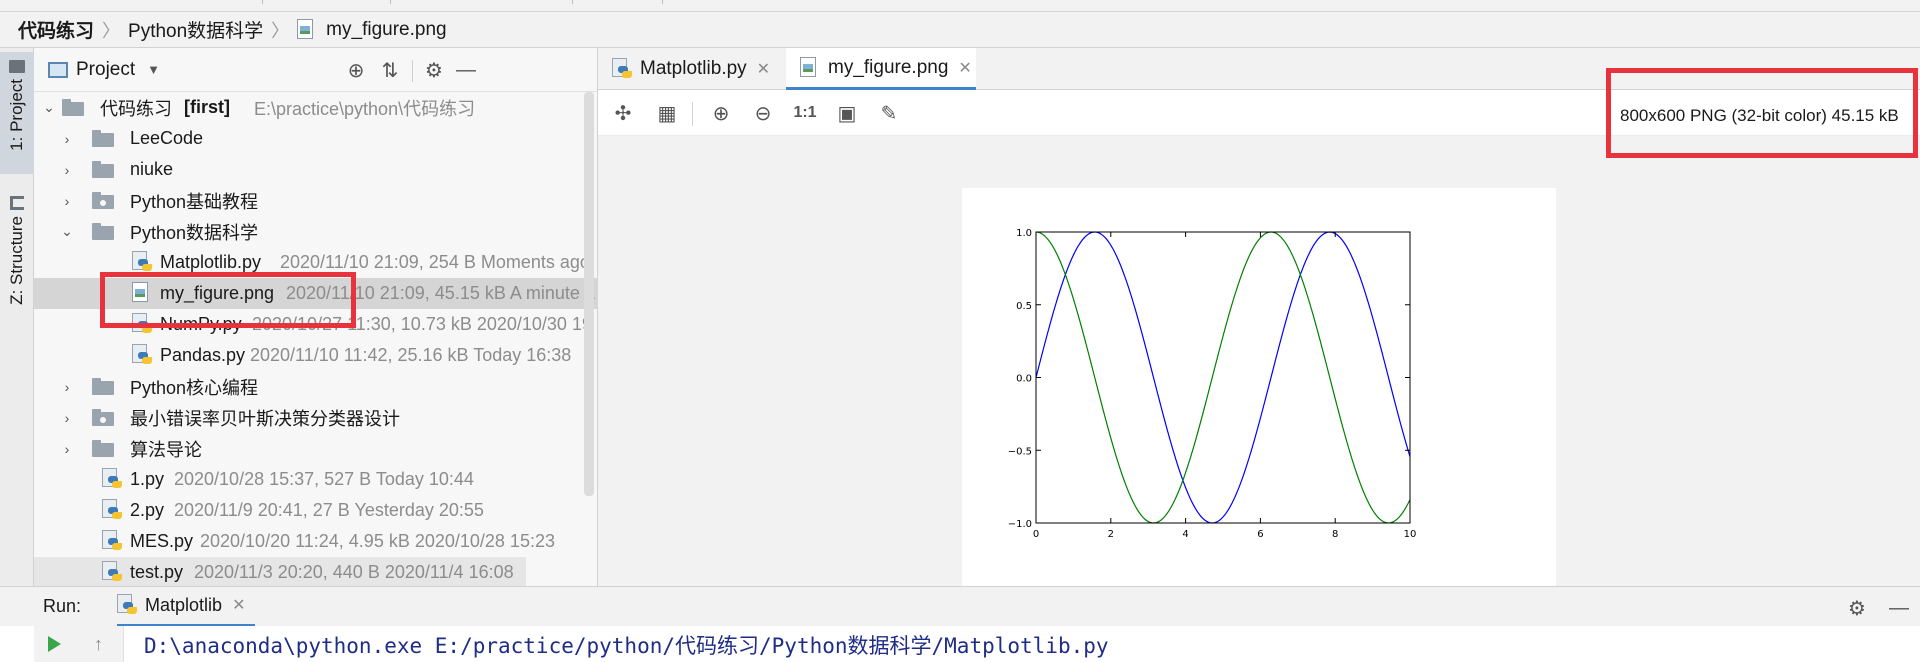 This screenshot has height=662, width=1920. Describe the element at coordinates (152, 169) in the screenshot. I see `tree-item-label: niuke` at that location.